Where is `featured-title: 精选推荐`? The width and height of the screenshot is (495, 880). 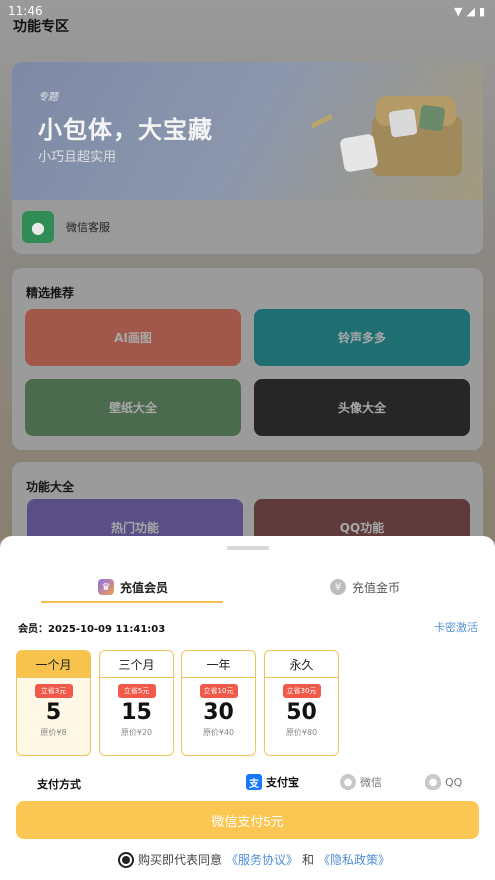 featured-title: 精选推荐 is located at coordinates (50, 293).